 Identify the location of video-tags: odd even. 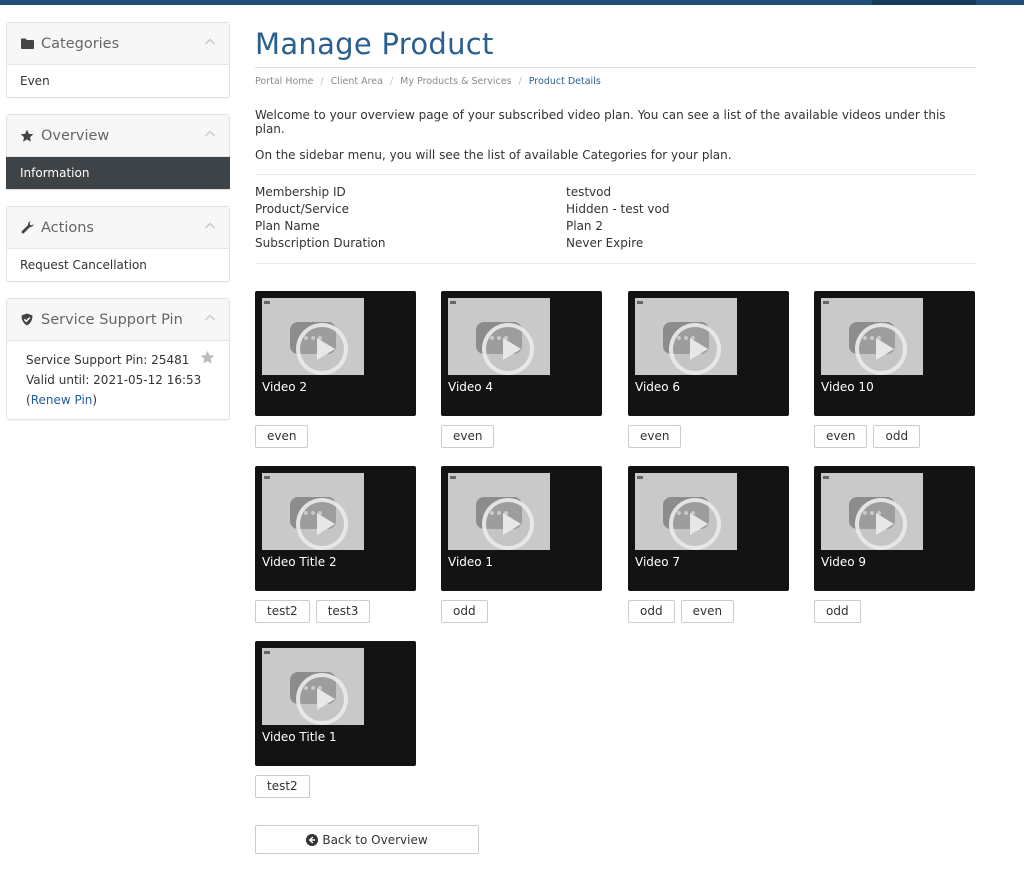
(684, 611).